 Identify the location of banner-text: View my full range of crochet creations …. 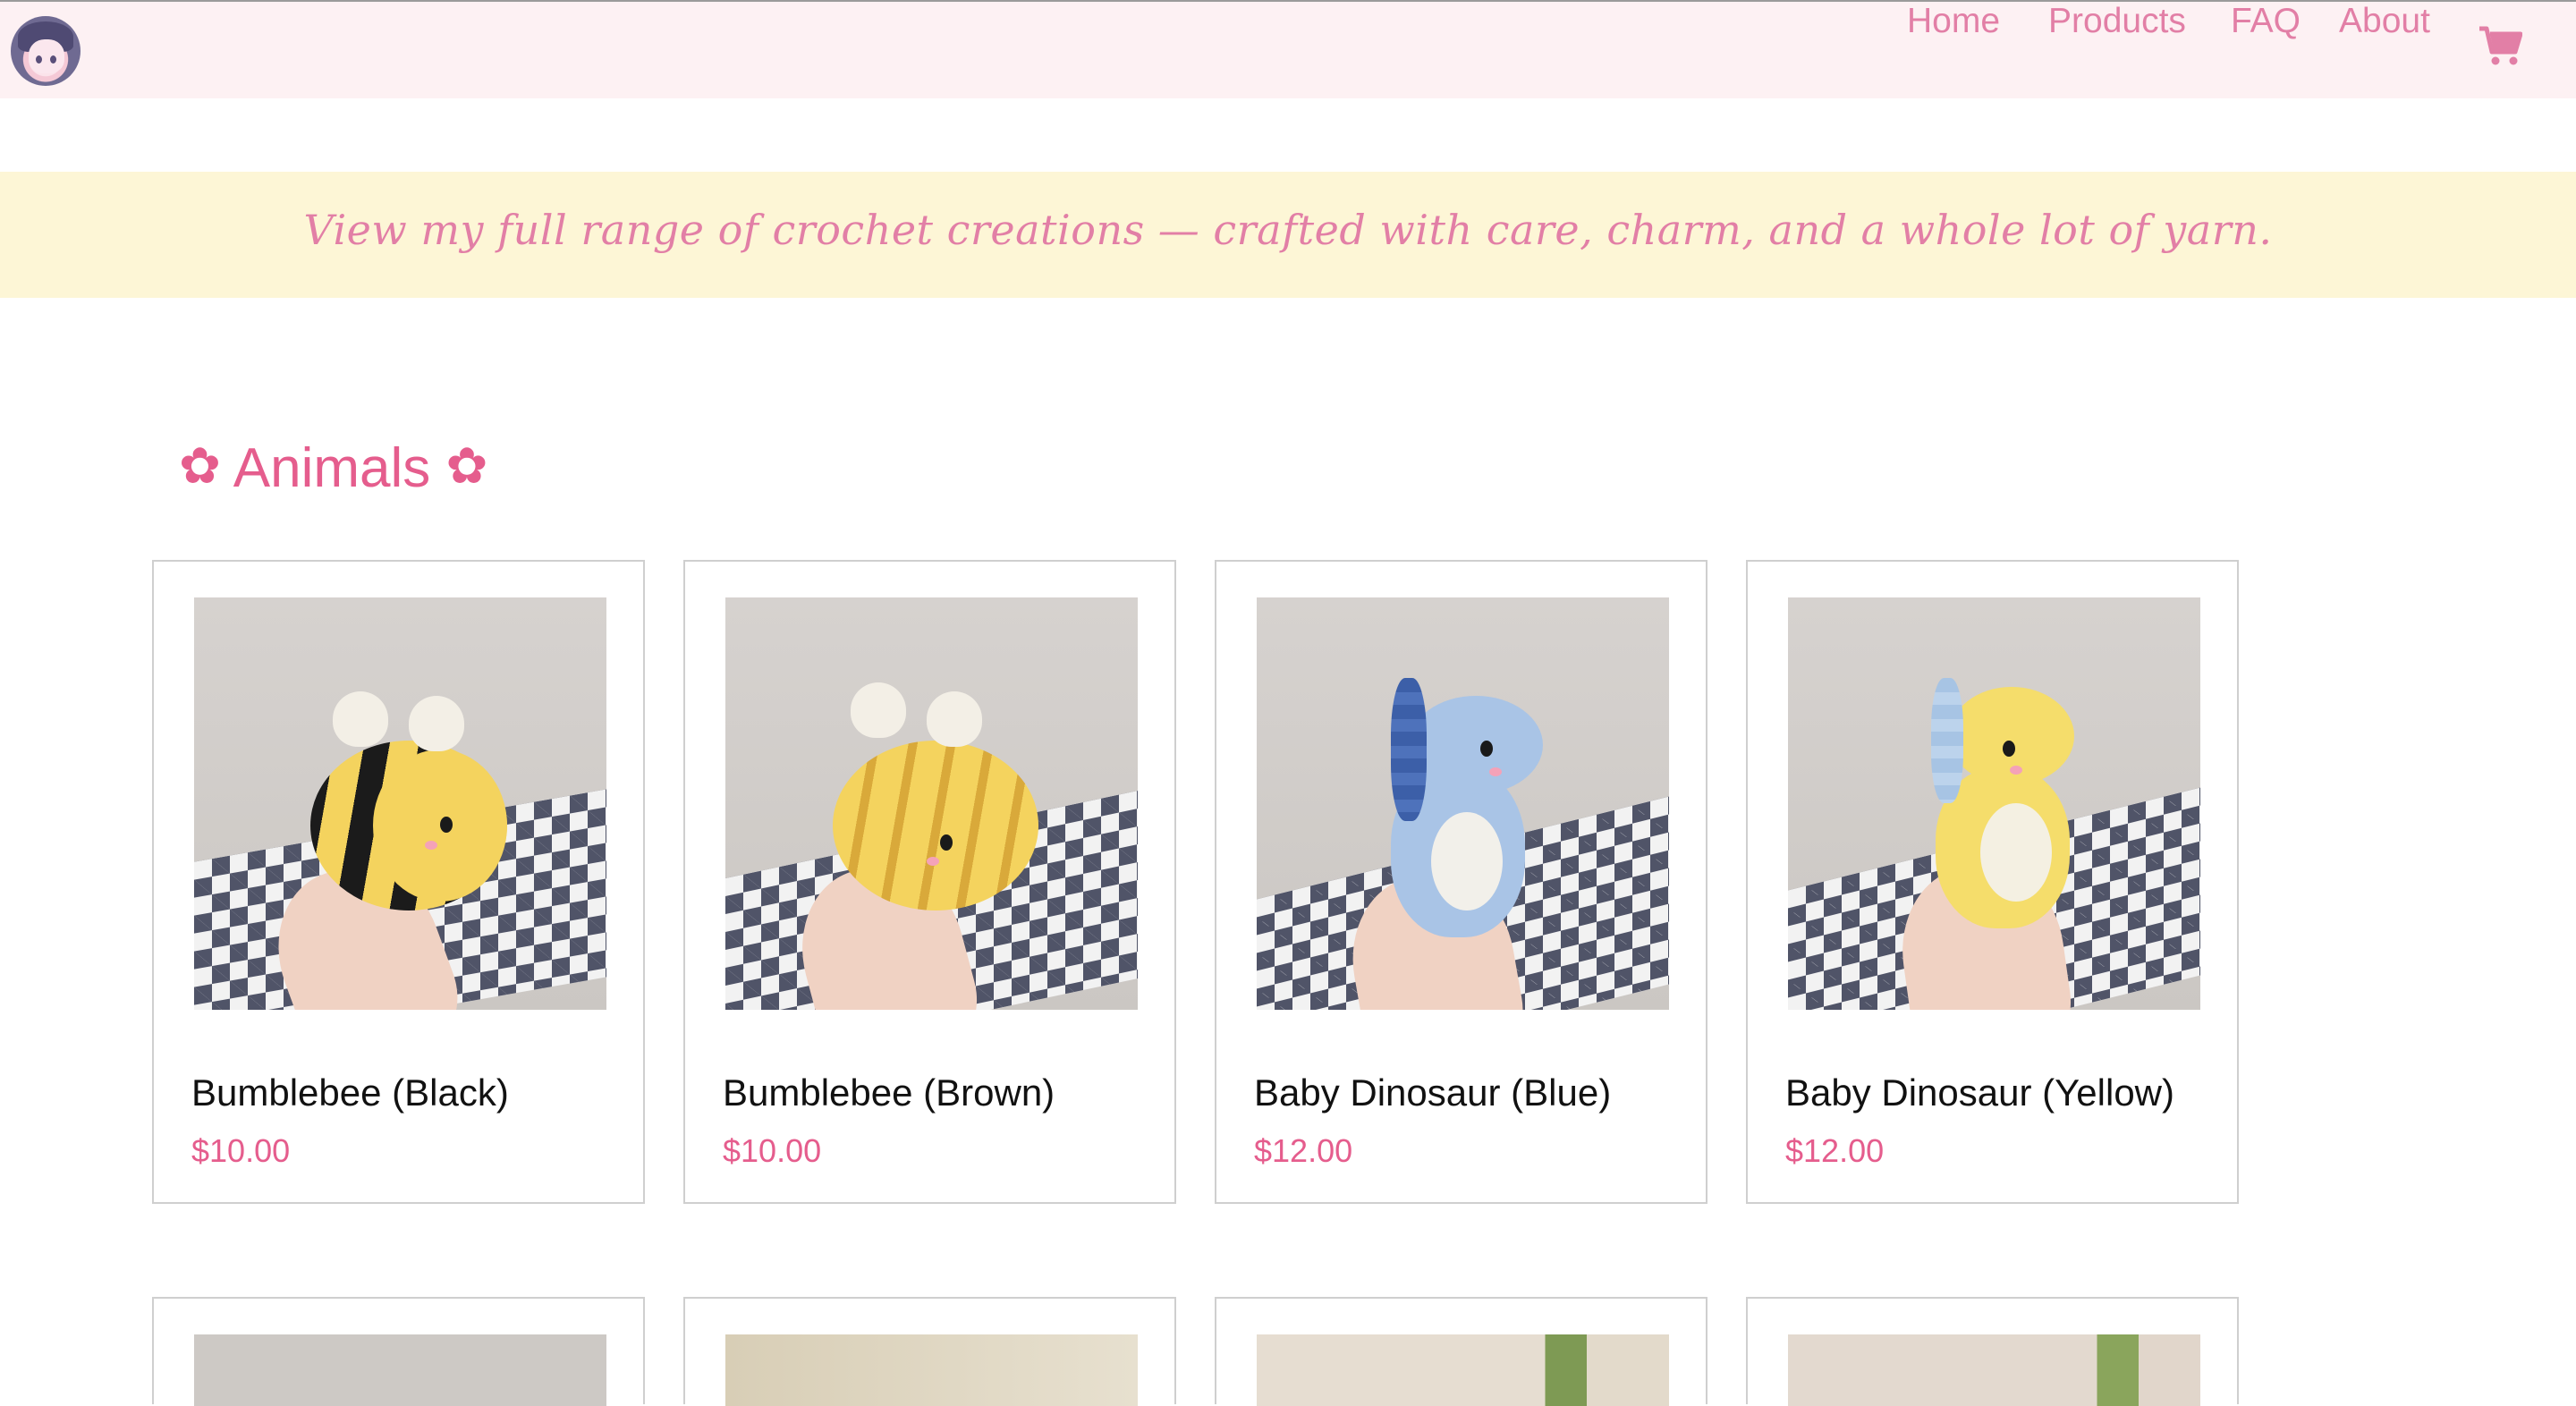
(1288, 230).